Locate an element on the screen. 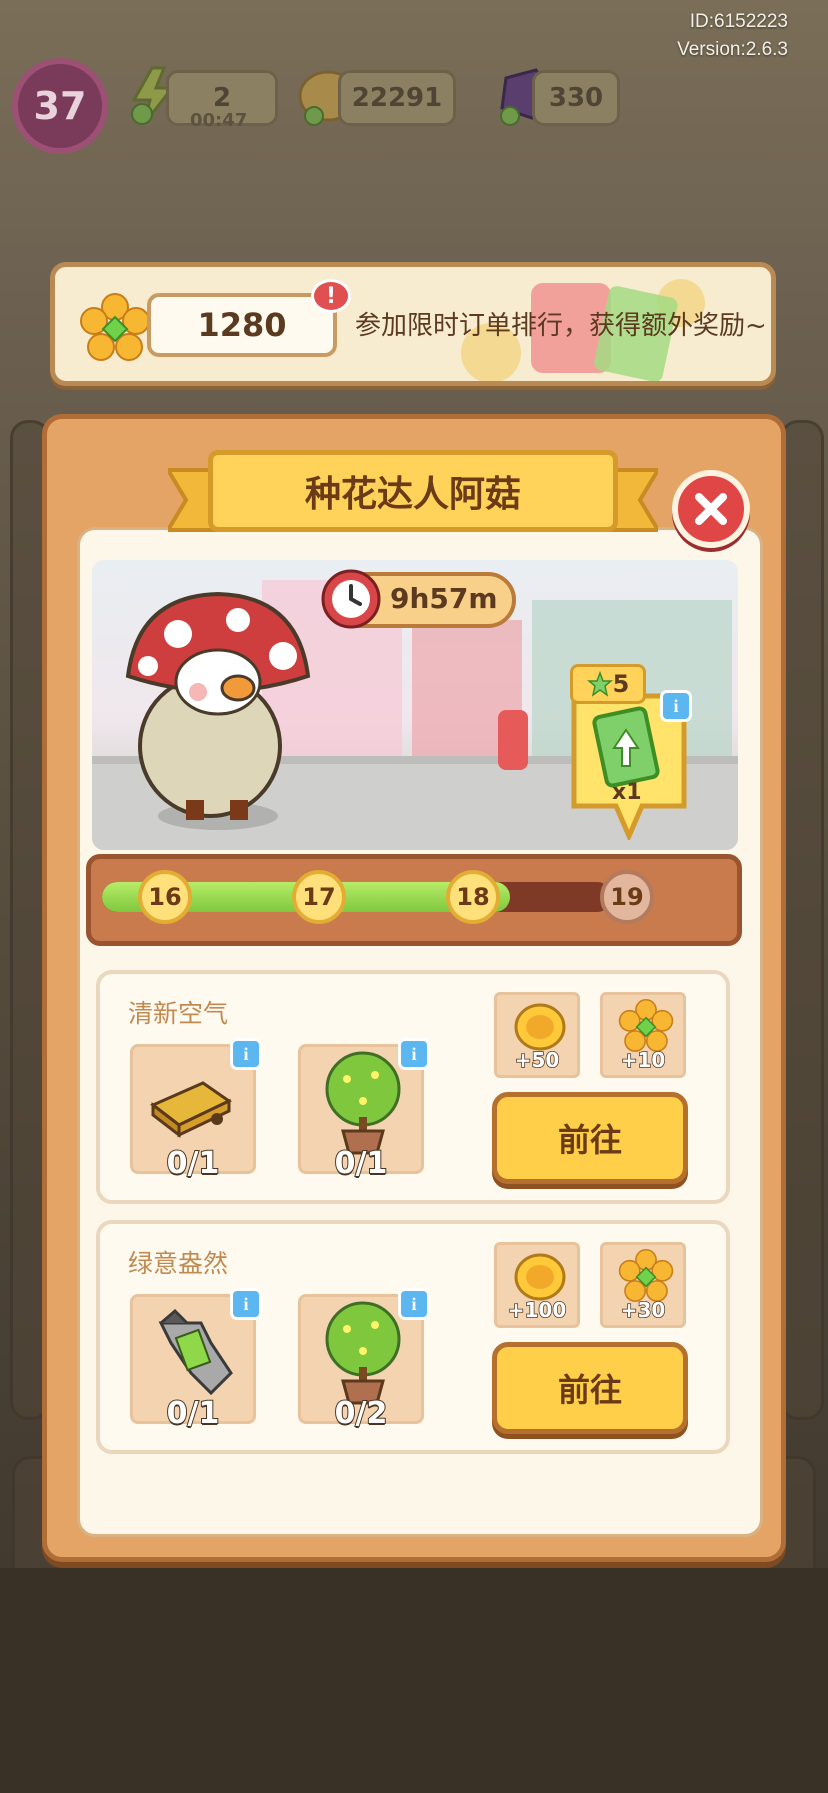 This screenshot has height=1793, width=828. reward-coins-amount: +50 is located at coordinates (537, 1060).